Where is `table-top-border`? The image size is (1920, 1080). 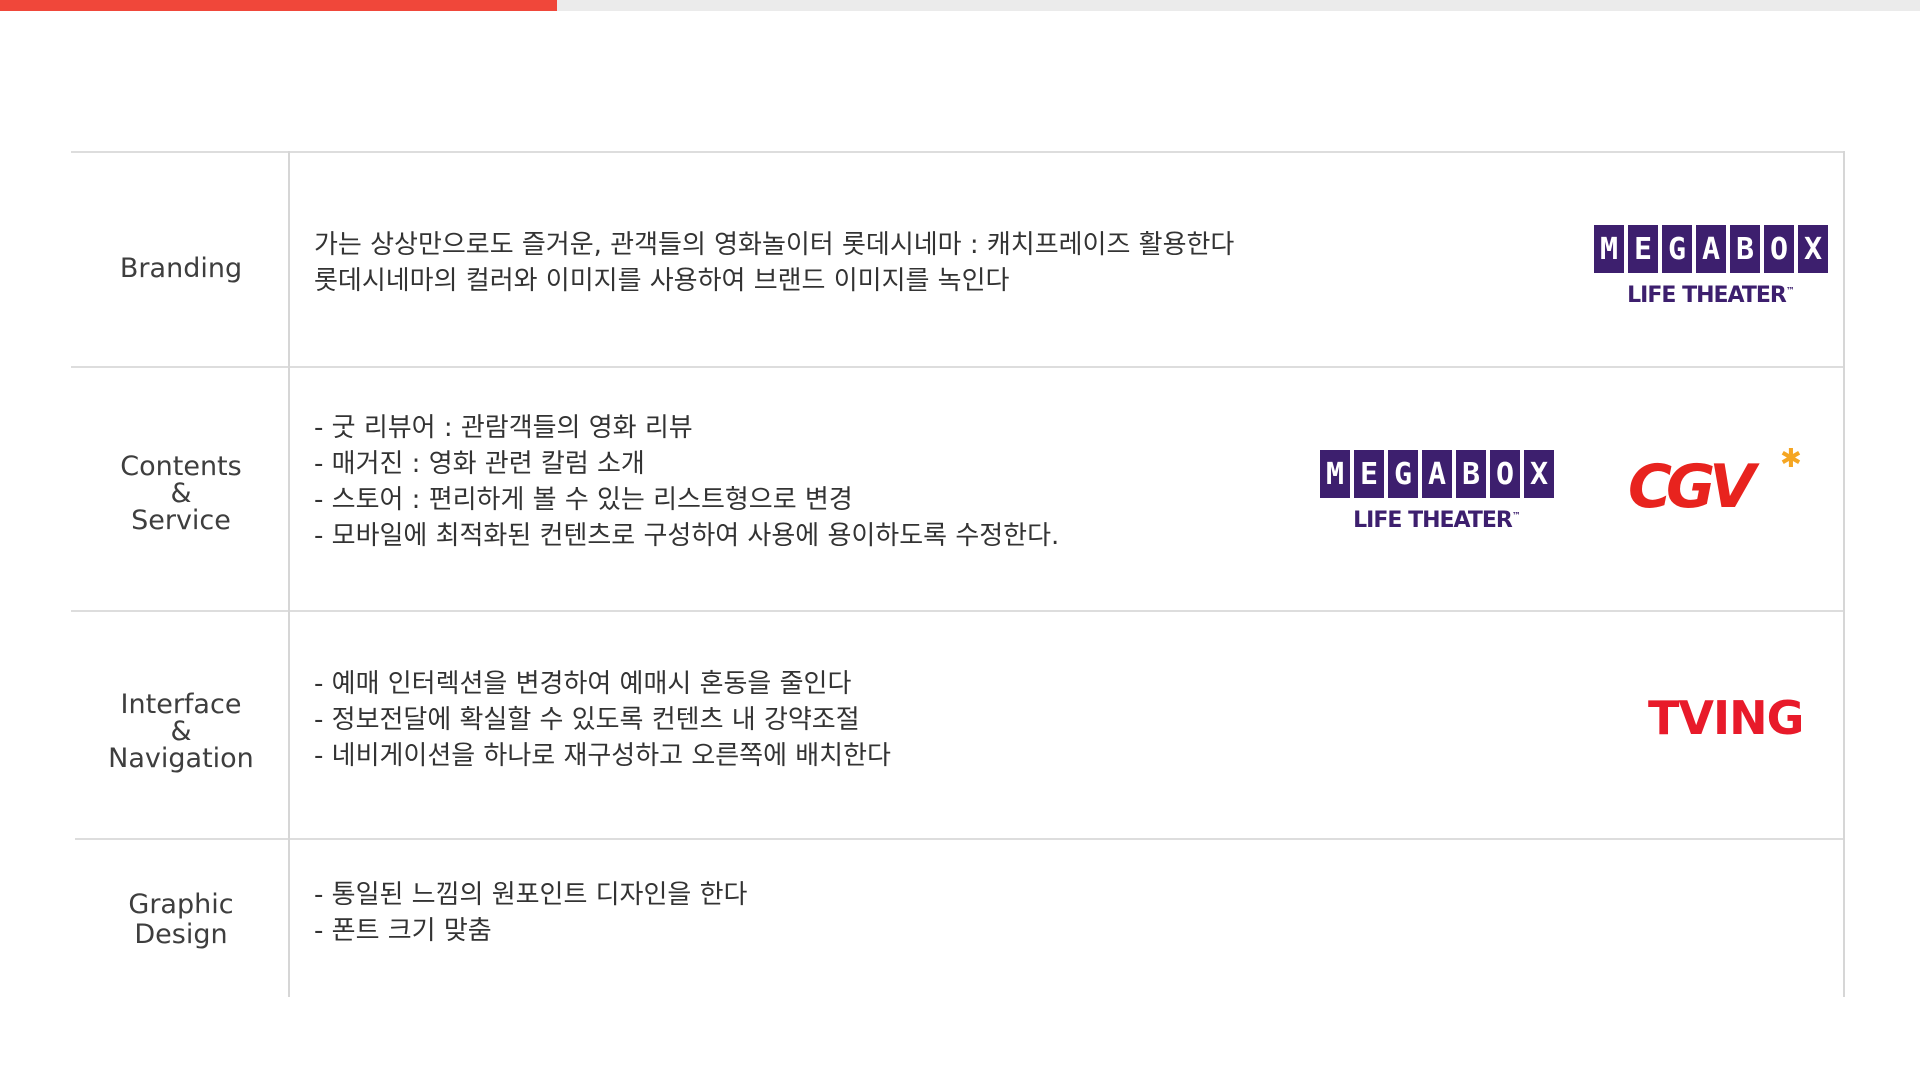
table-top-border is located at coordinates (958, 152).